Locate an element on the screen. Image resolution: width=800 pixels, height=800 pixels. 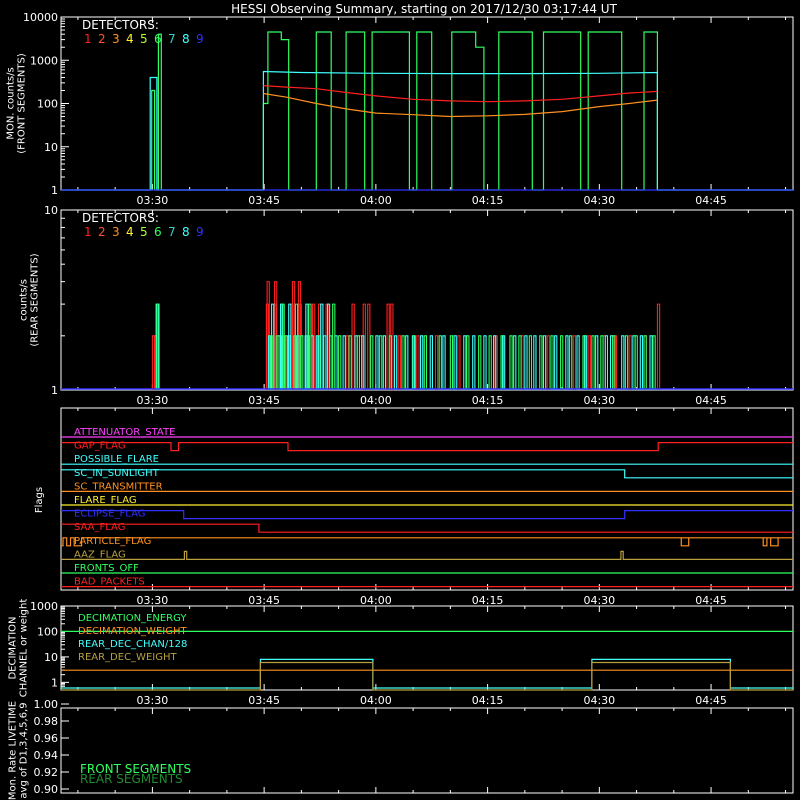
rear-legend-digit: 3 is located at coordinates (116, 232).